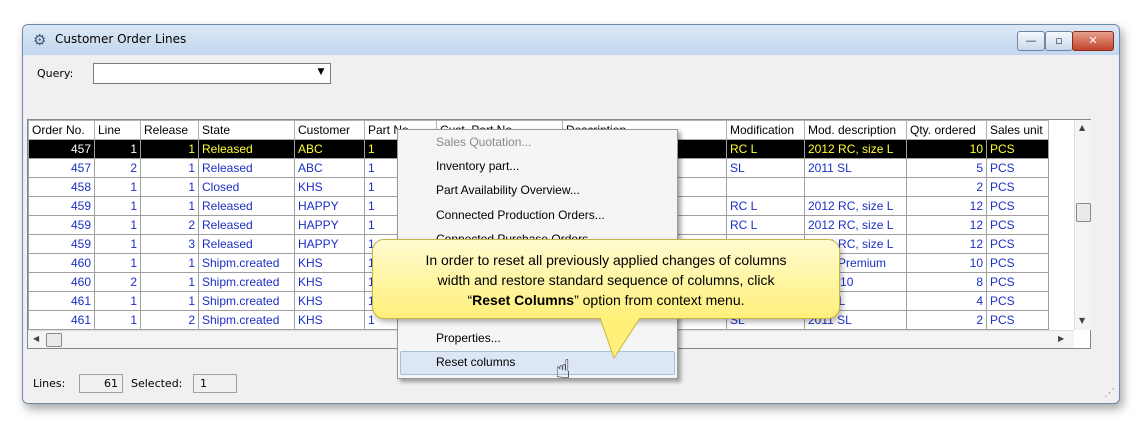 The image size is (1141, 424). I want to click on selected-label: Selected:, so click(157, 383).